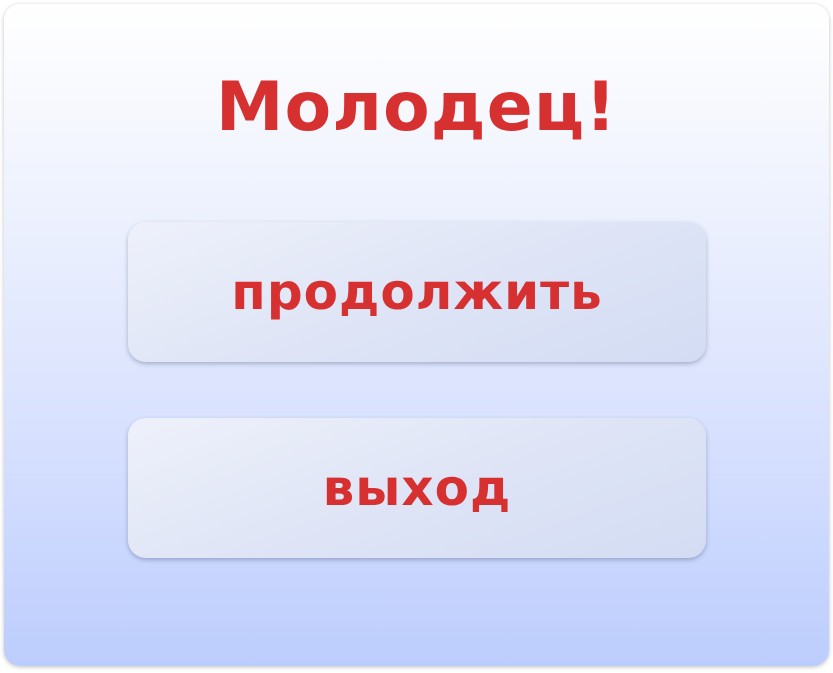 This screenshot has height=673, width=833. I want to click on exit-button: выход, so click(417, 488).